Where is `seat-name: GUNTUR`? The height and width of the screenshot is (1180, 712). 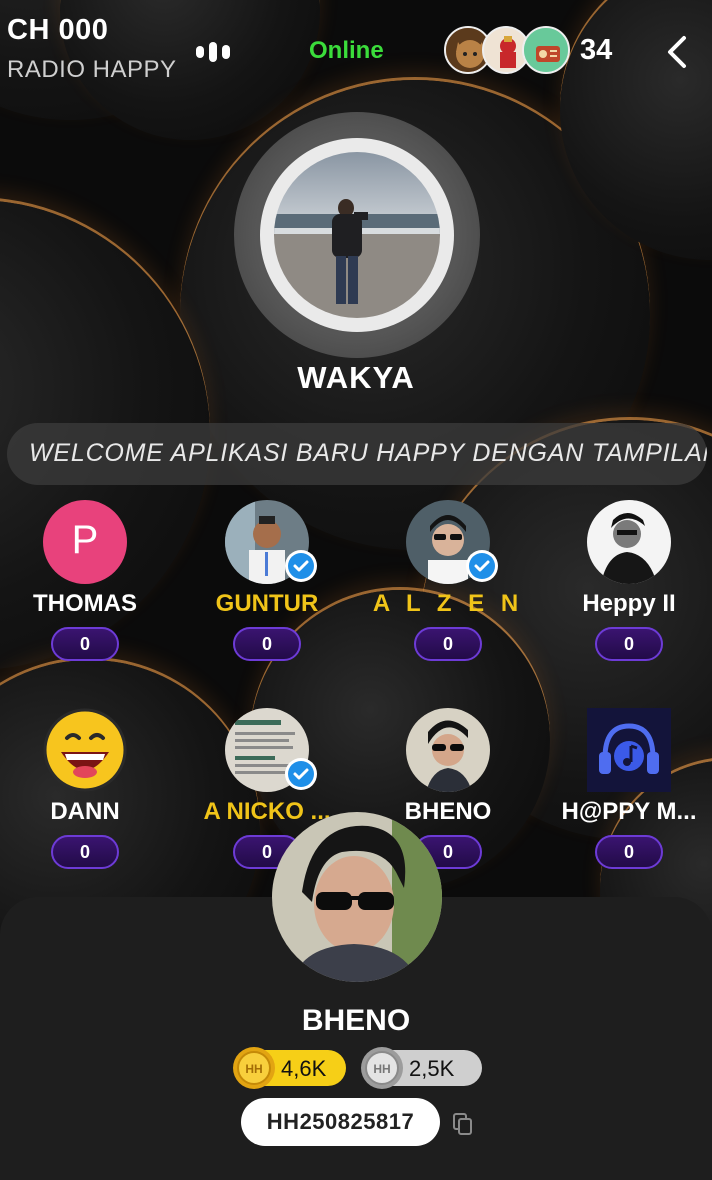 seat-name: GUNTUR is located at coordinates (267, 603).